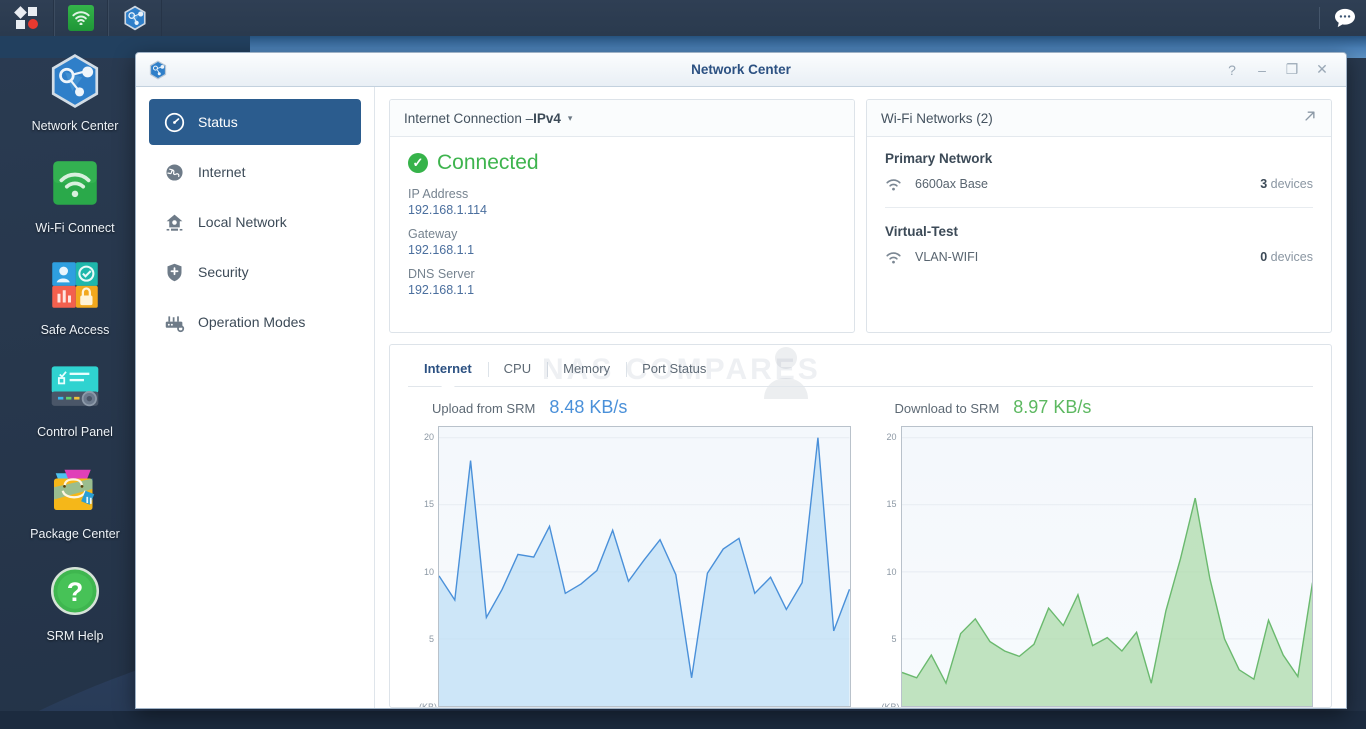 The width and height of the screenshot is (1366, 729). I want to click on field-ip-address: IP Address 192.168.1.114, so click(622, 202).